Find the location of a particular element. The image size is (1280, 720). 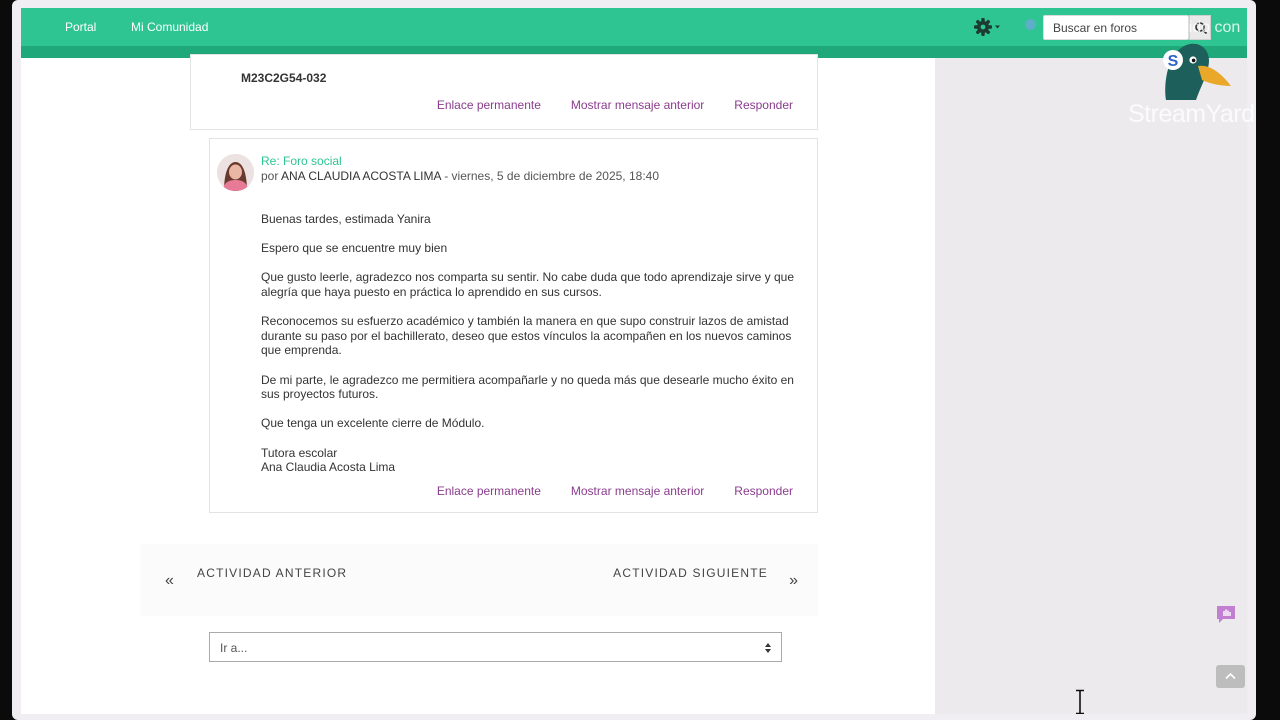

post-subject: Re: Foro social is located at coordinates (301, 161).